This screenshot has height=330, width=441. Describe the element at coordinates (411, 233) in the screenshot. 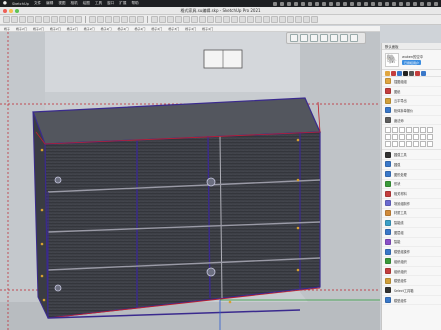

I see `panel-item: 图层组` at that location.